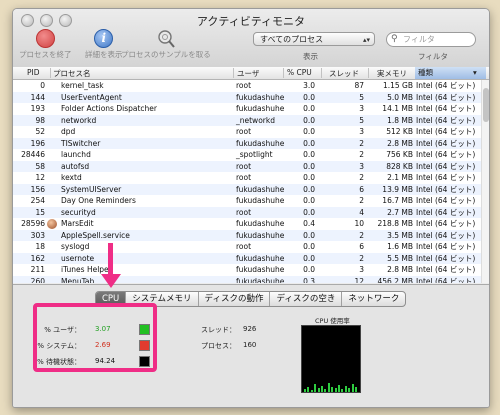 This screenshot has width=500, height=415. What do you see at coordinates (450, 73) in the screenshot?
I see `col-kind-header: 種類 ▾` at bounding box center [450, 73].